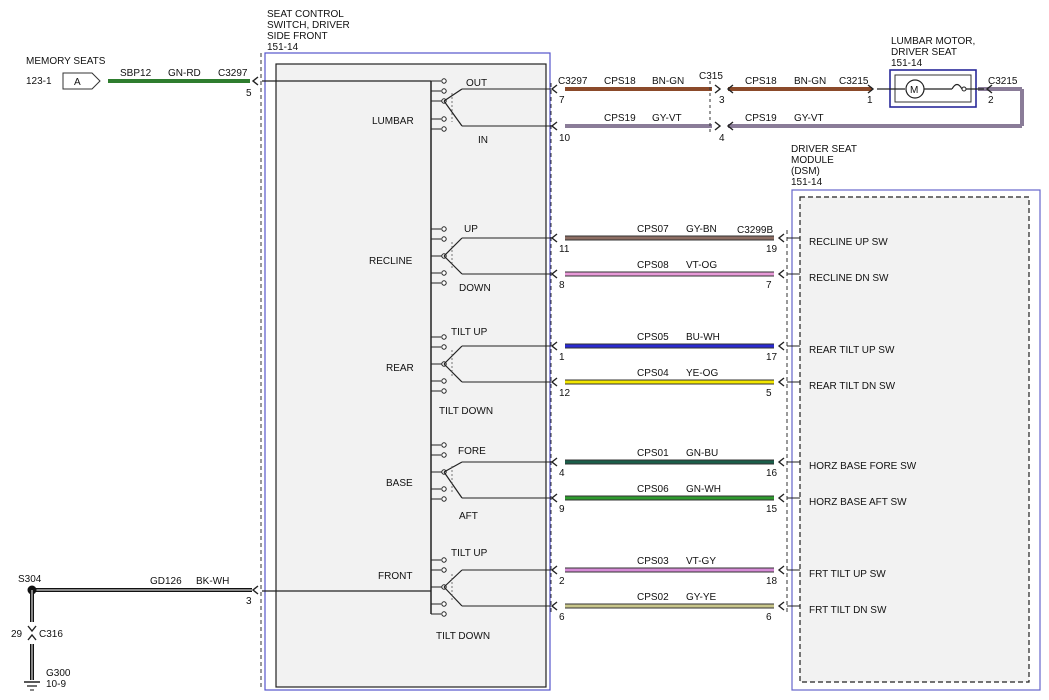  Describe the element at coordinates (58, 673) in the screenshot. I see `g300-label: G300` at that location.